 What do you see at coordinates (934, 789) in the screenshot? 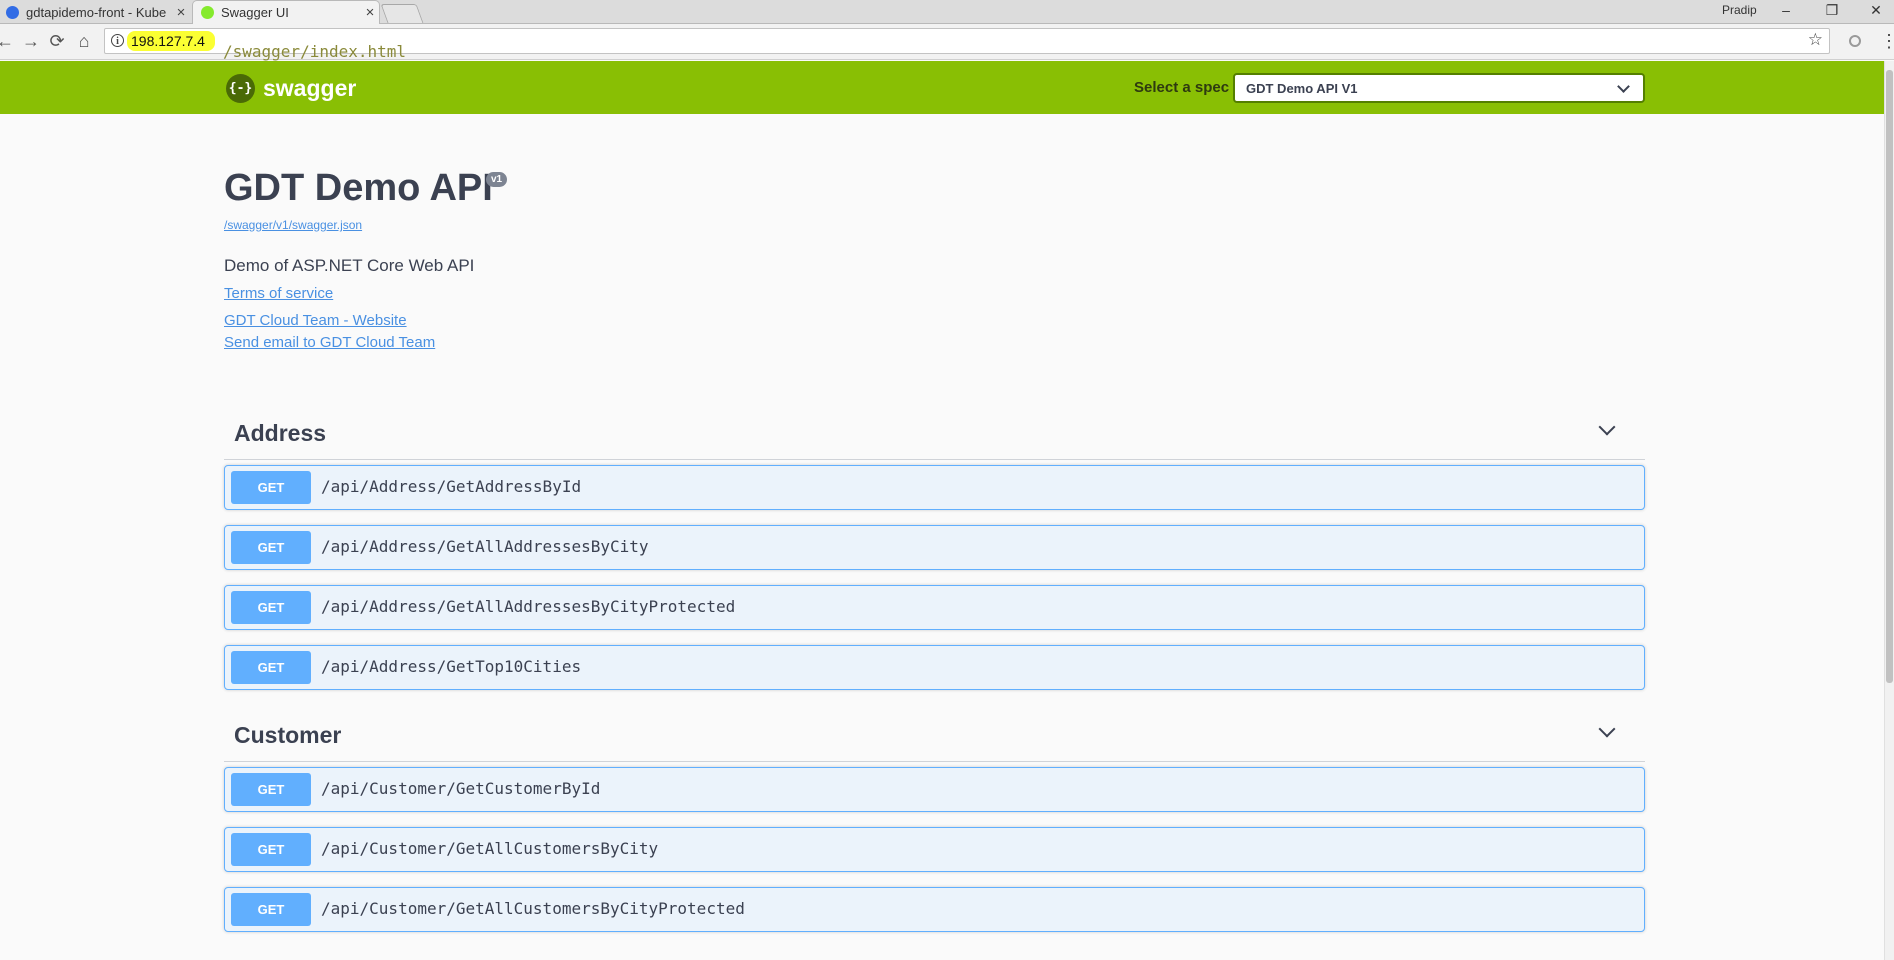
I see `operation-get-customer-by-id: GET /api/Customer/GetCustomerById` at bounding box center [934, 789].